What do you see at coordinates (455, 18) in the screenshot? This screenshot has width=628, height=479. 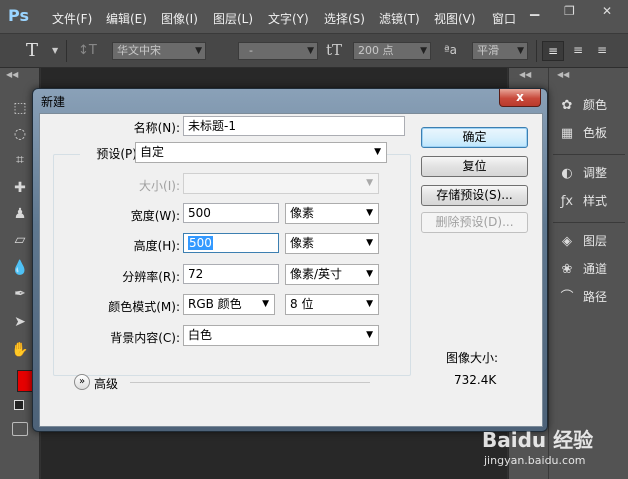 I see `menu-view: 视图(V)` at bounding box center [455, 18].